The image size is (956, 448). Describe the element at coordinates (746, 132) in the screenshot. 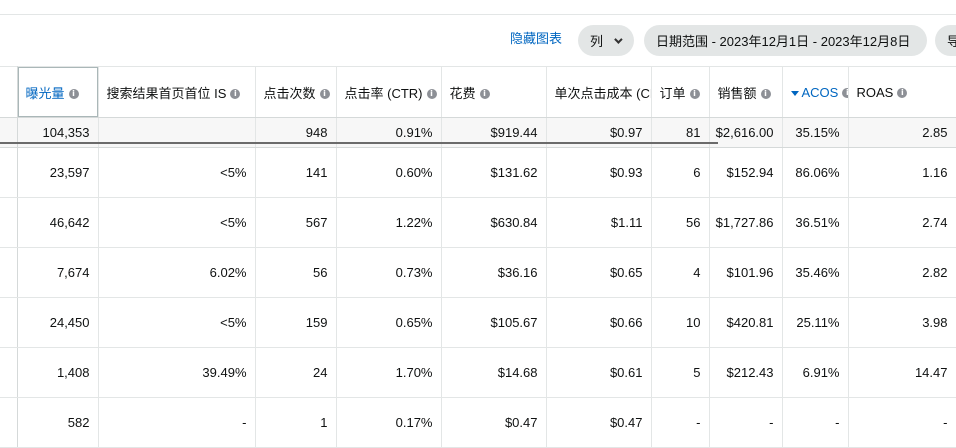

I see `cell-sales: $2,616.00` at that location.